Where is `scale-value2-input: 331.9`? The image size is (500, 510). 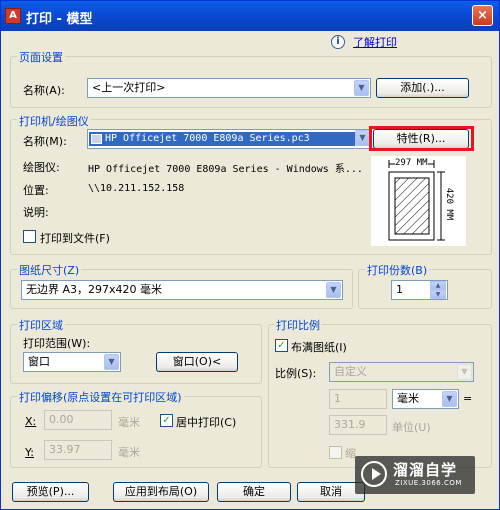 scale-value2-input: 331.9 is located at coordinates (358, 425).